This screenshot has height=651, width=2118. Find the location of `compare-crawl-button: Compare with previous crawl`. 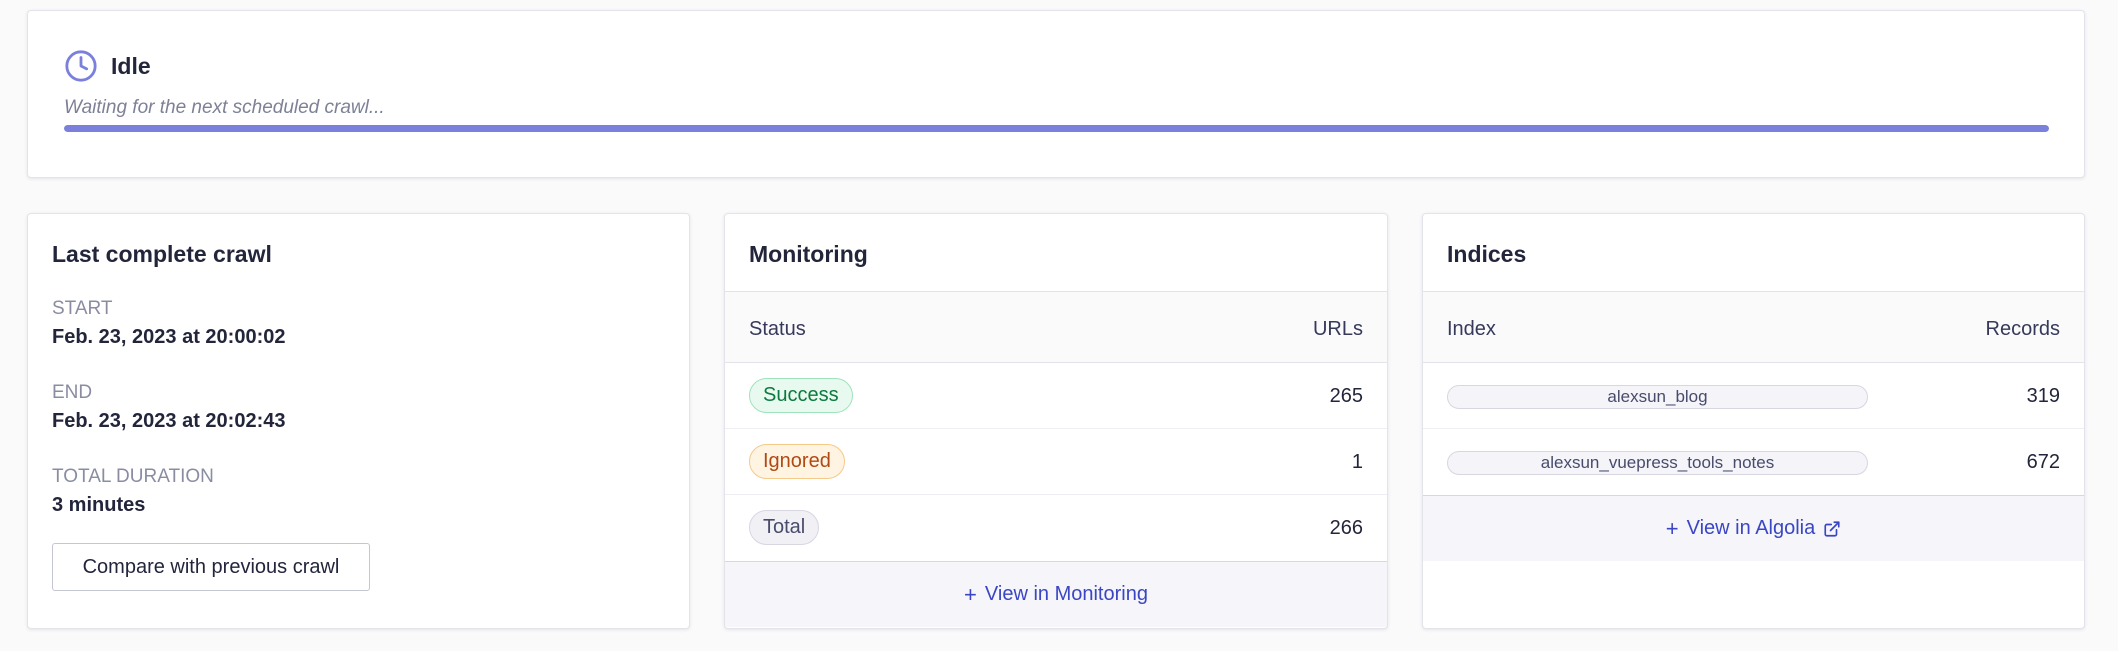

compare-crawl-button: Compare with previous crawl is located at coordinates (211, 567).